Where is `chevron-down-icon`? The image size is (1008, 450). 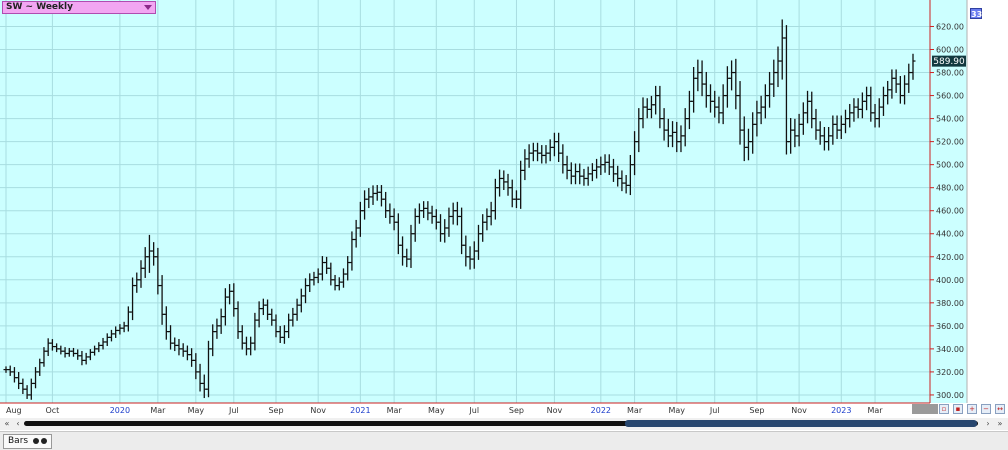
chevron-down-icon is located at coordinates (148, 7).